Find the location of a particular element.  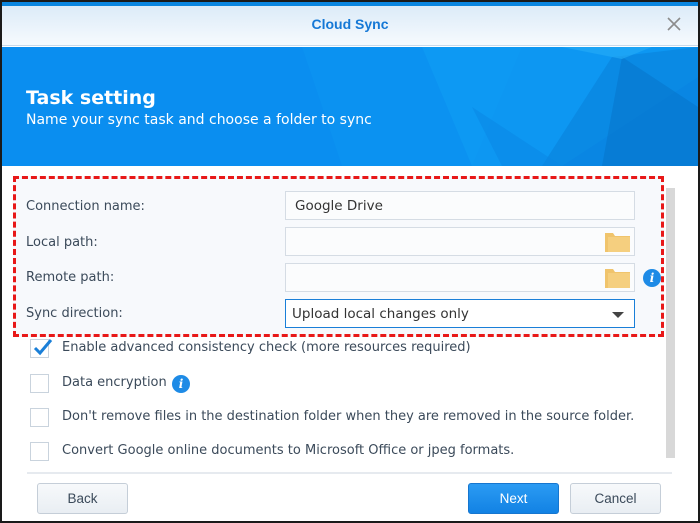

local-path-label: Local path: is located at coordinates (62, 242).